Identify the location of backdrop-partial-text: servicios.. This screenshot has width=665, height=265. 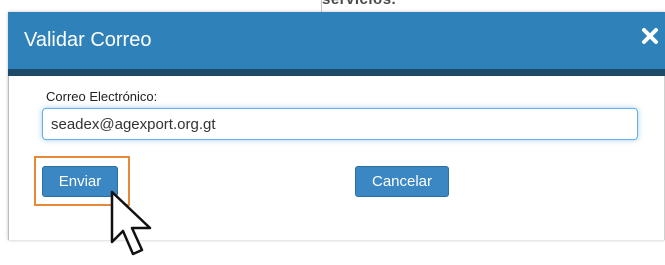
(359, 4).